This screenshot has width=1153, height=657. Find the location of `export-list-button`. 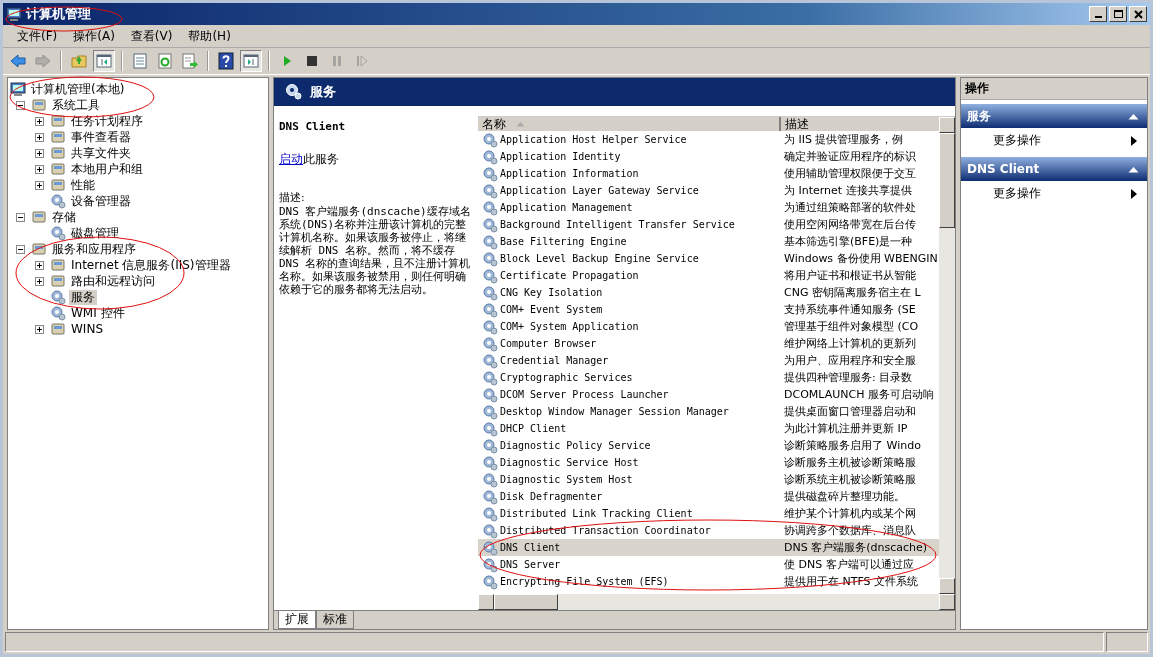

export-list-button is located at coordinates (190, 61).